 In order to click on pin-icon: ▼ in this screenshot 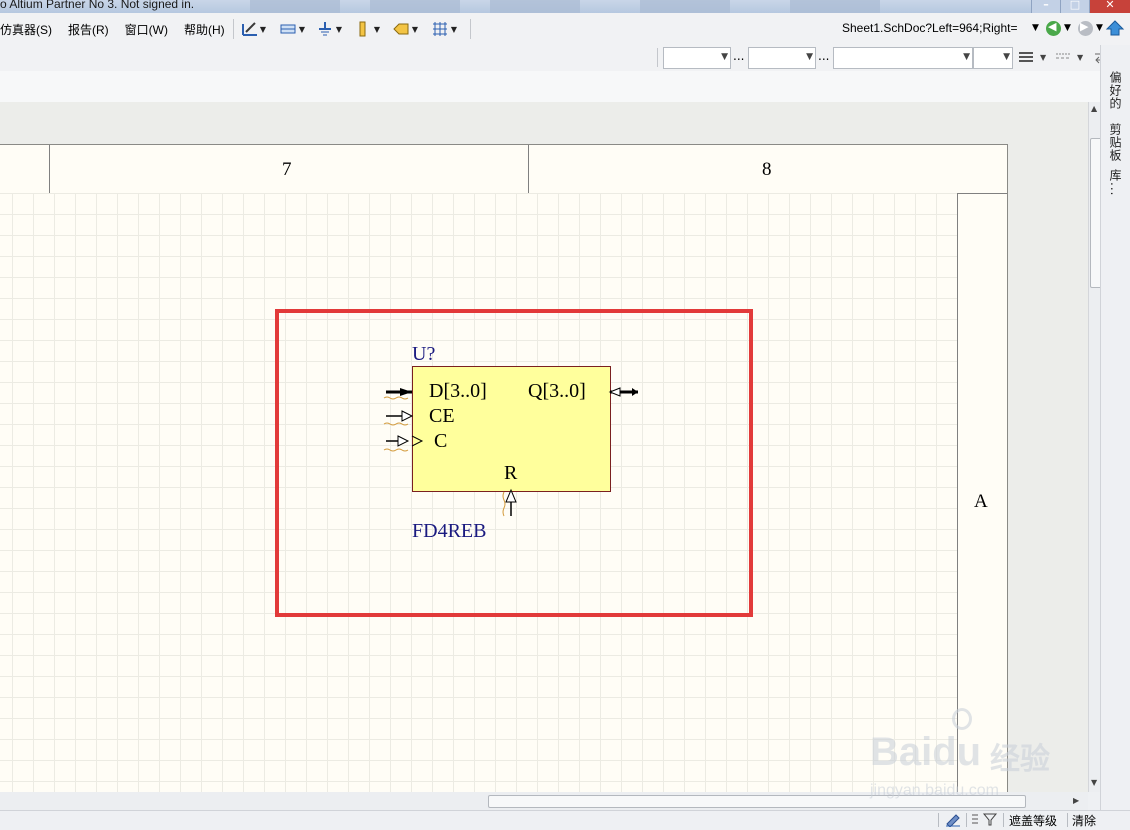, I will do `click(367, 29)`.